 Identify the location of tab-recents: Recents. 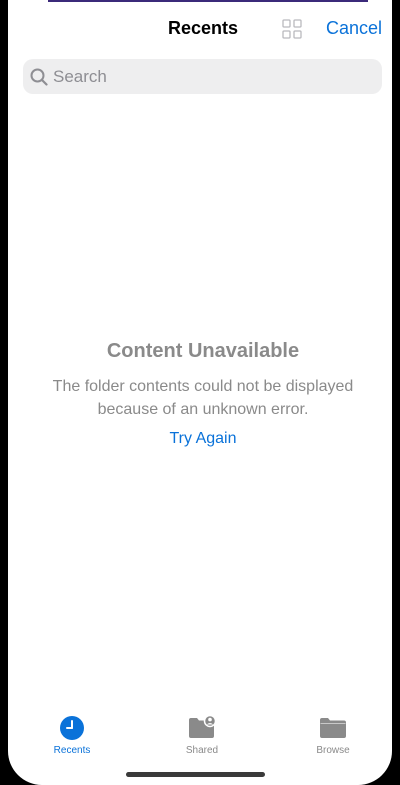
(72, 735).